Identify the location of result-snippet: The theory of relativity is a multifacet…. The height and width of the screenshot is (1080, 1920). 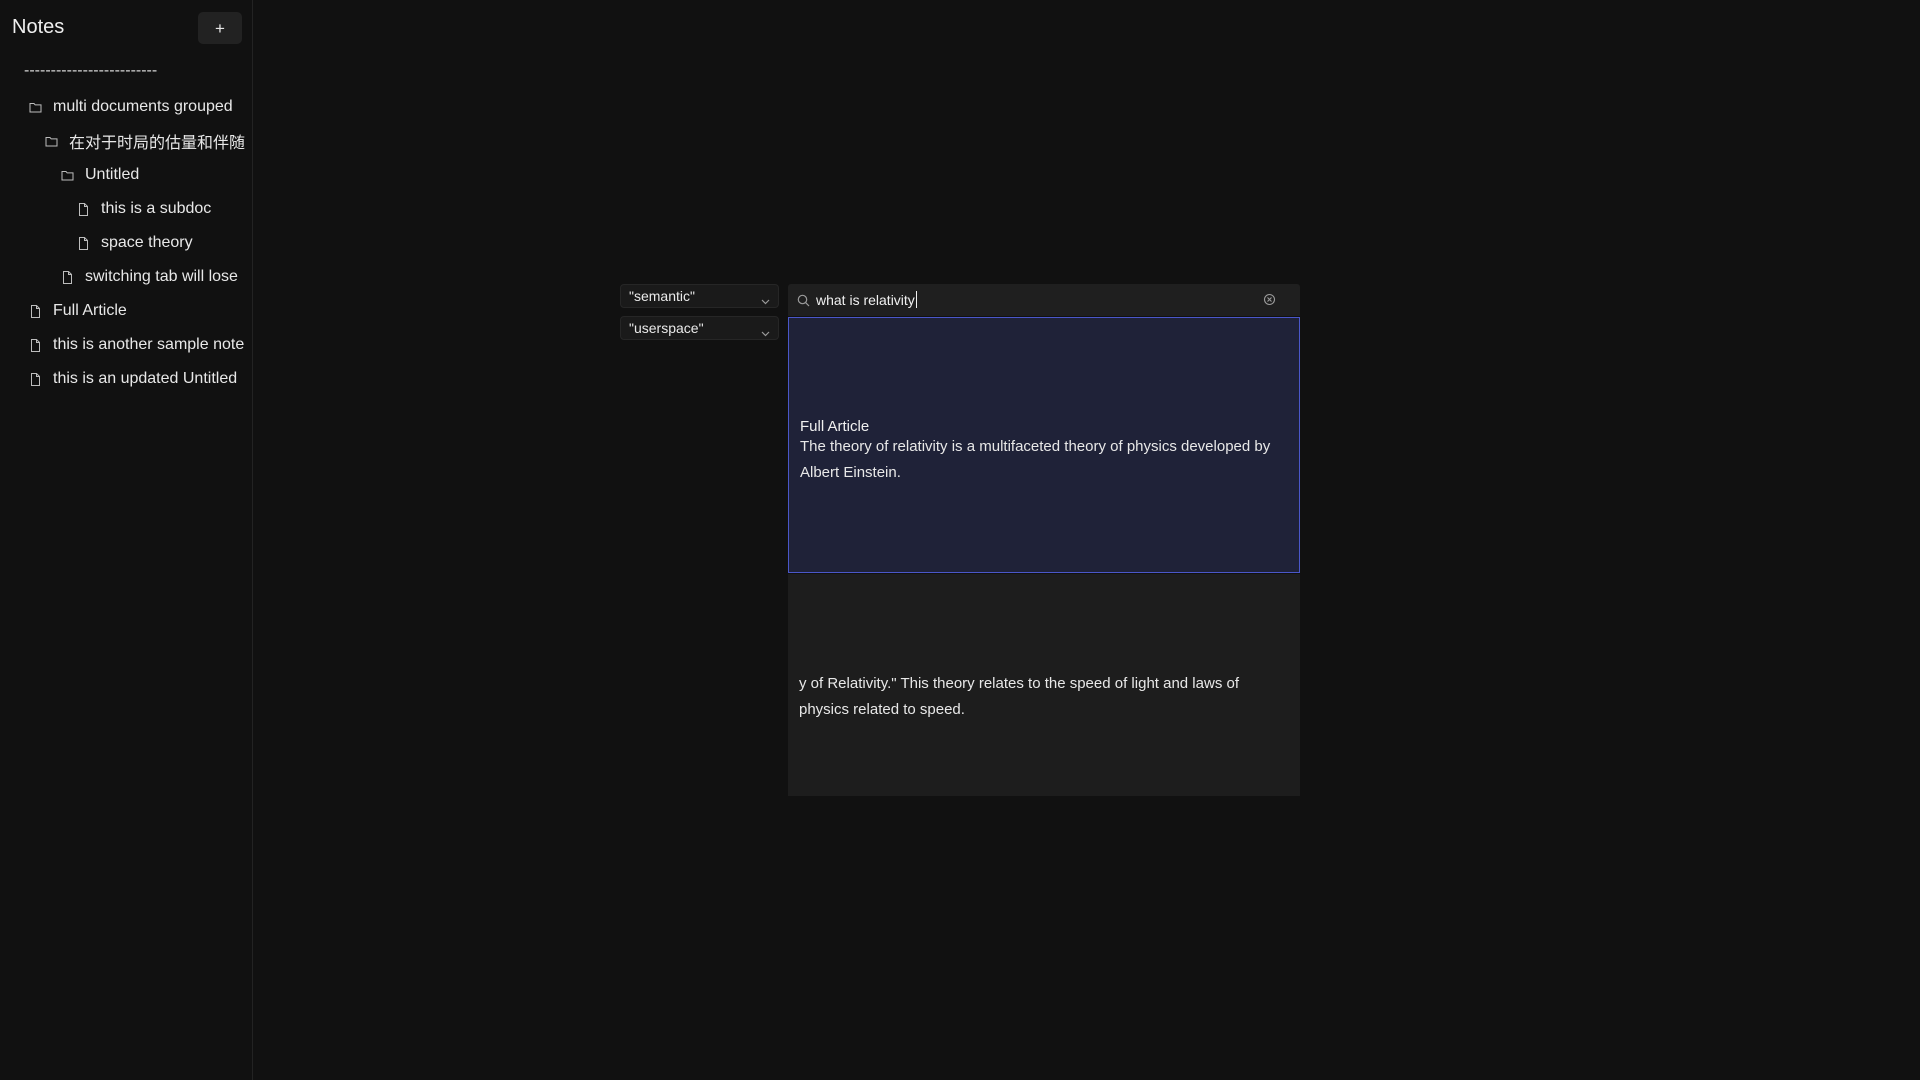
(1035, 459).